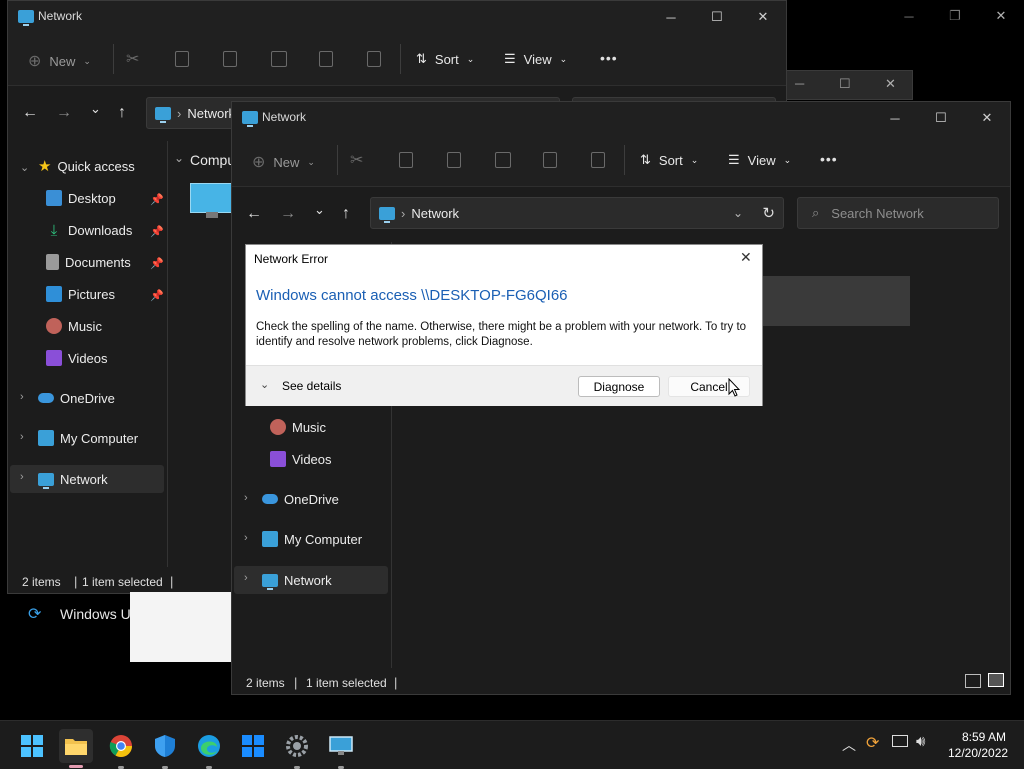  Describe the element at coordinates (768, 213) in the screenshot. I see `refresh-icon: ↻` at that location.